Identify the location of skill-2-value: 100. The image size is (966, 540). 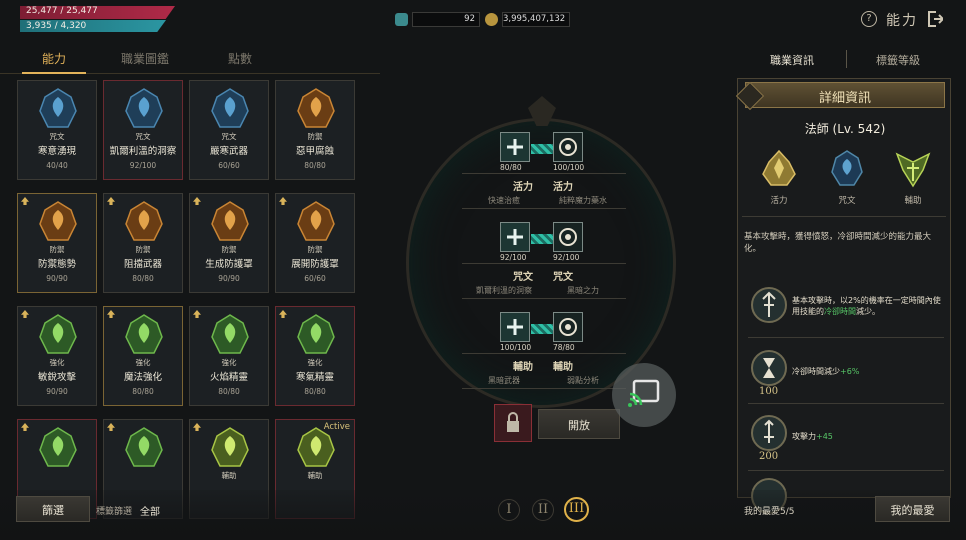
(769, 391).